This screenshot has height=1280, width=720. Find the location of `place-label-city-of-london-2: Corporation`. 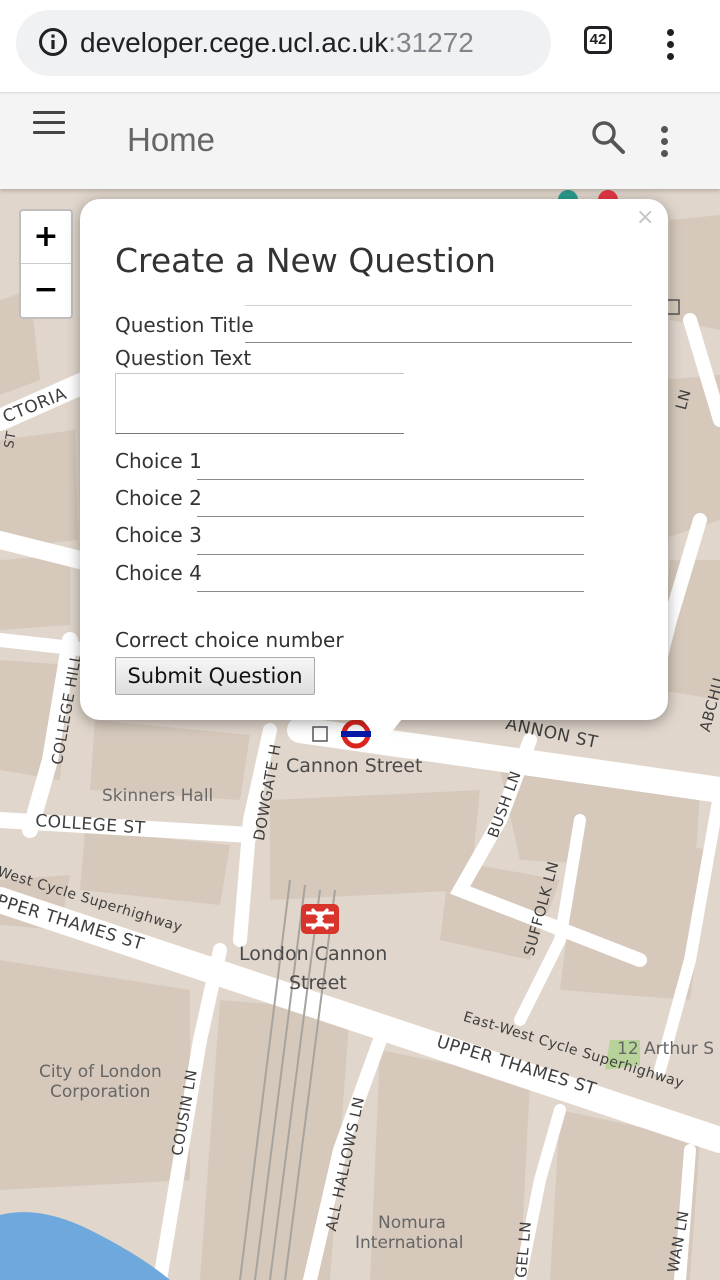

place-label-city-of-london-2: Corporation is located at coordinates (100, 1092).